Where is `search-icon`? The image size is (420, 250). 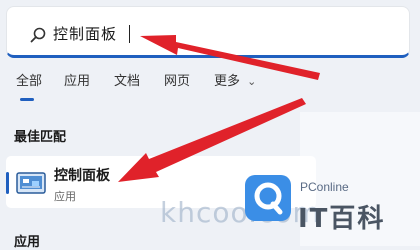
search-icon is located at coordinates (38, 35).